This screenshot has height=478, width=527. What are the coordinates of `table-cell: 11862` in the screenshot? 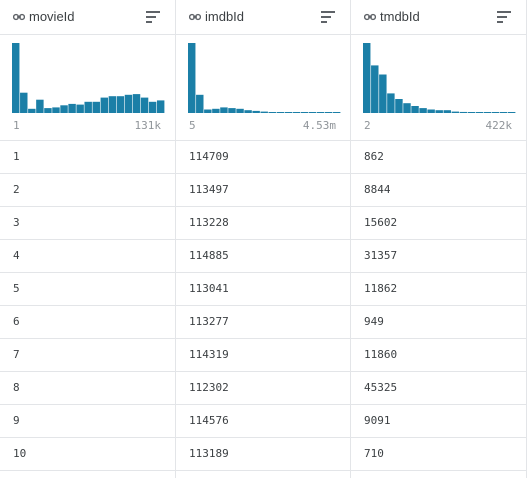 It's located at (438, 289).